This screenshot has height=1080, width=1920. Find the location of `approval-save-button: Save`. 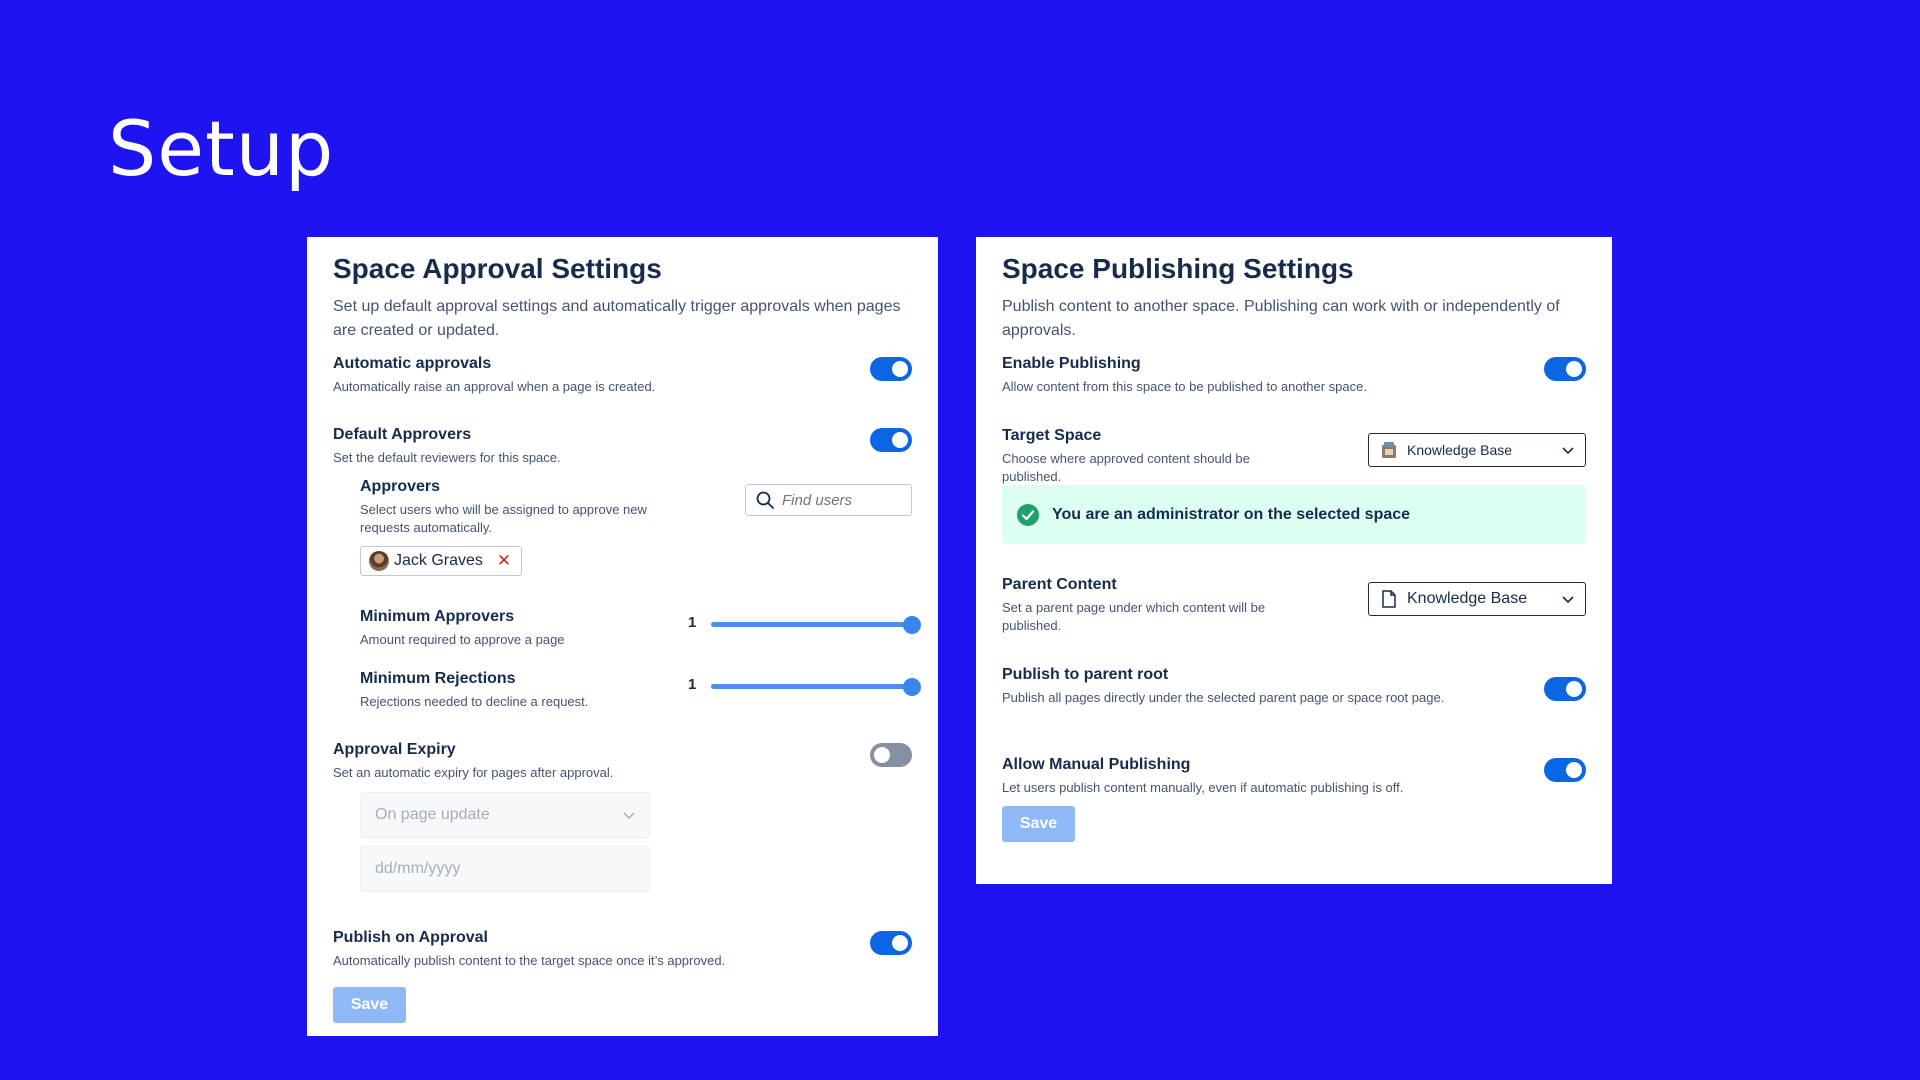

approval-save-button: Save is located at coordinates (369, 1005).